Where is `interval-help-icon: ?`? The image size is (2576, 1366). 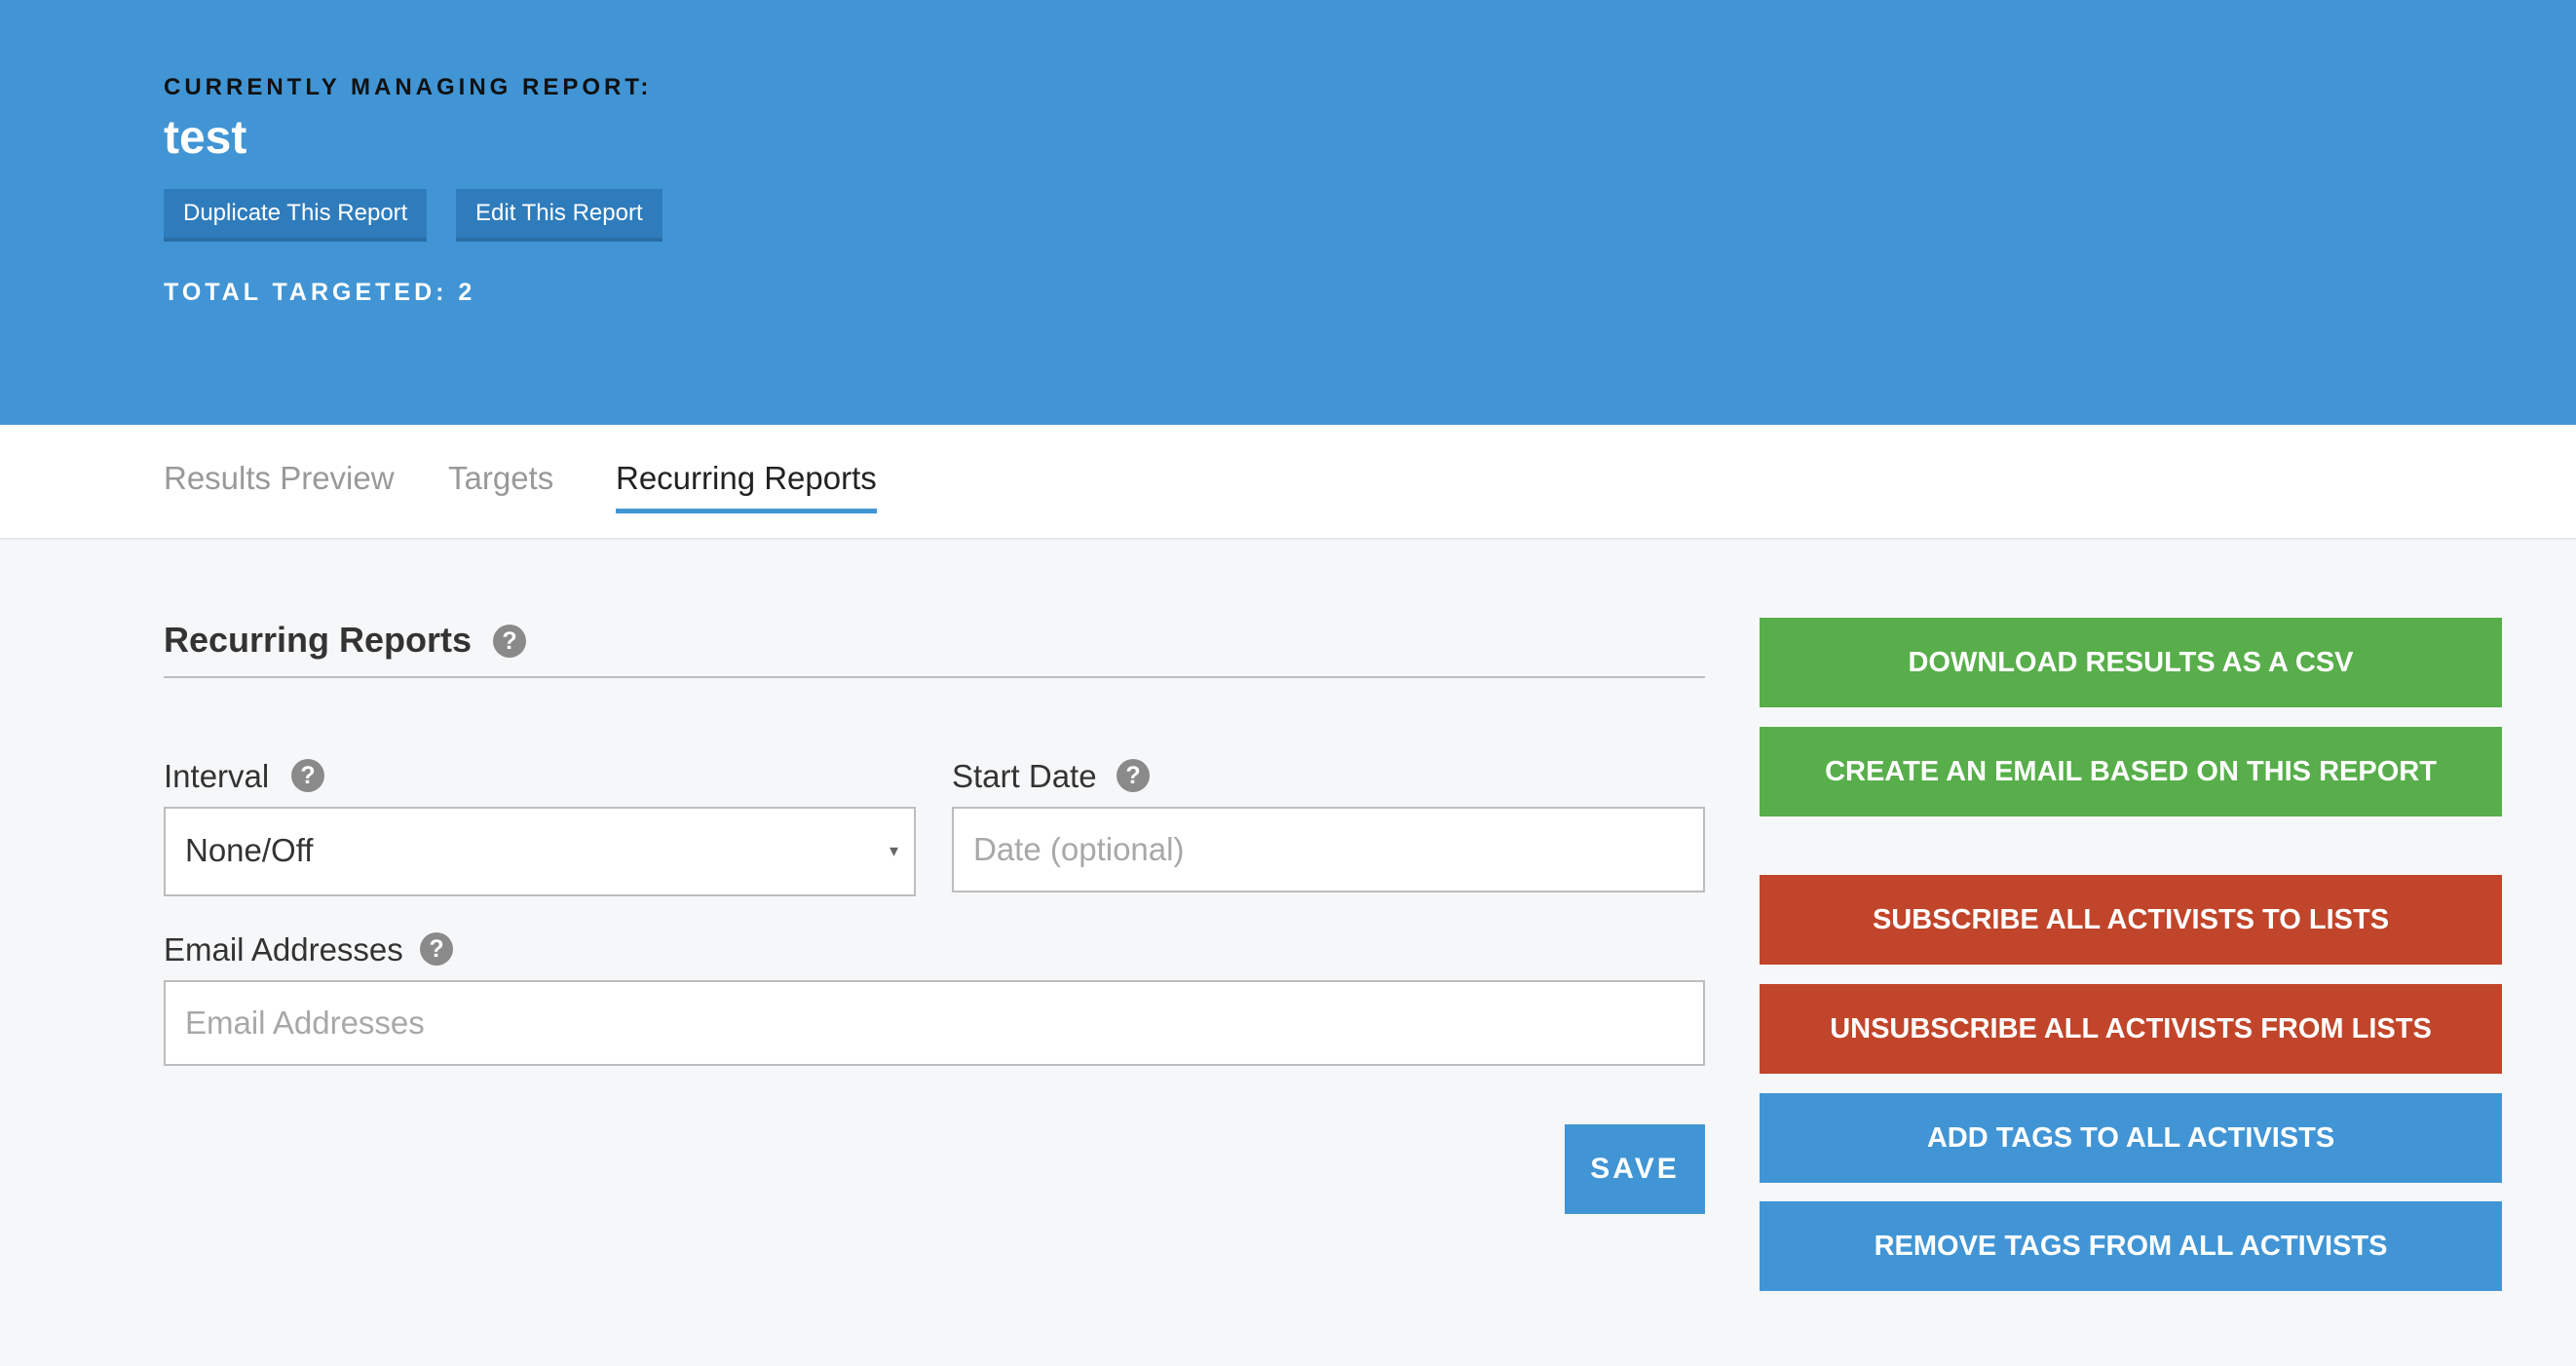 interval-help-icon: ? is located at coordinates (307, 776).